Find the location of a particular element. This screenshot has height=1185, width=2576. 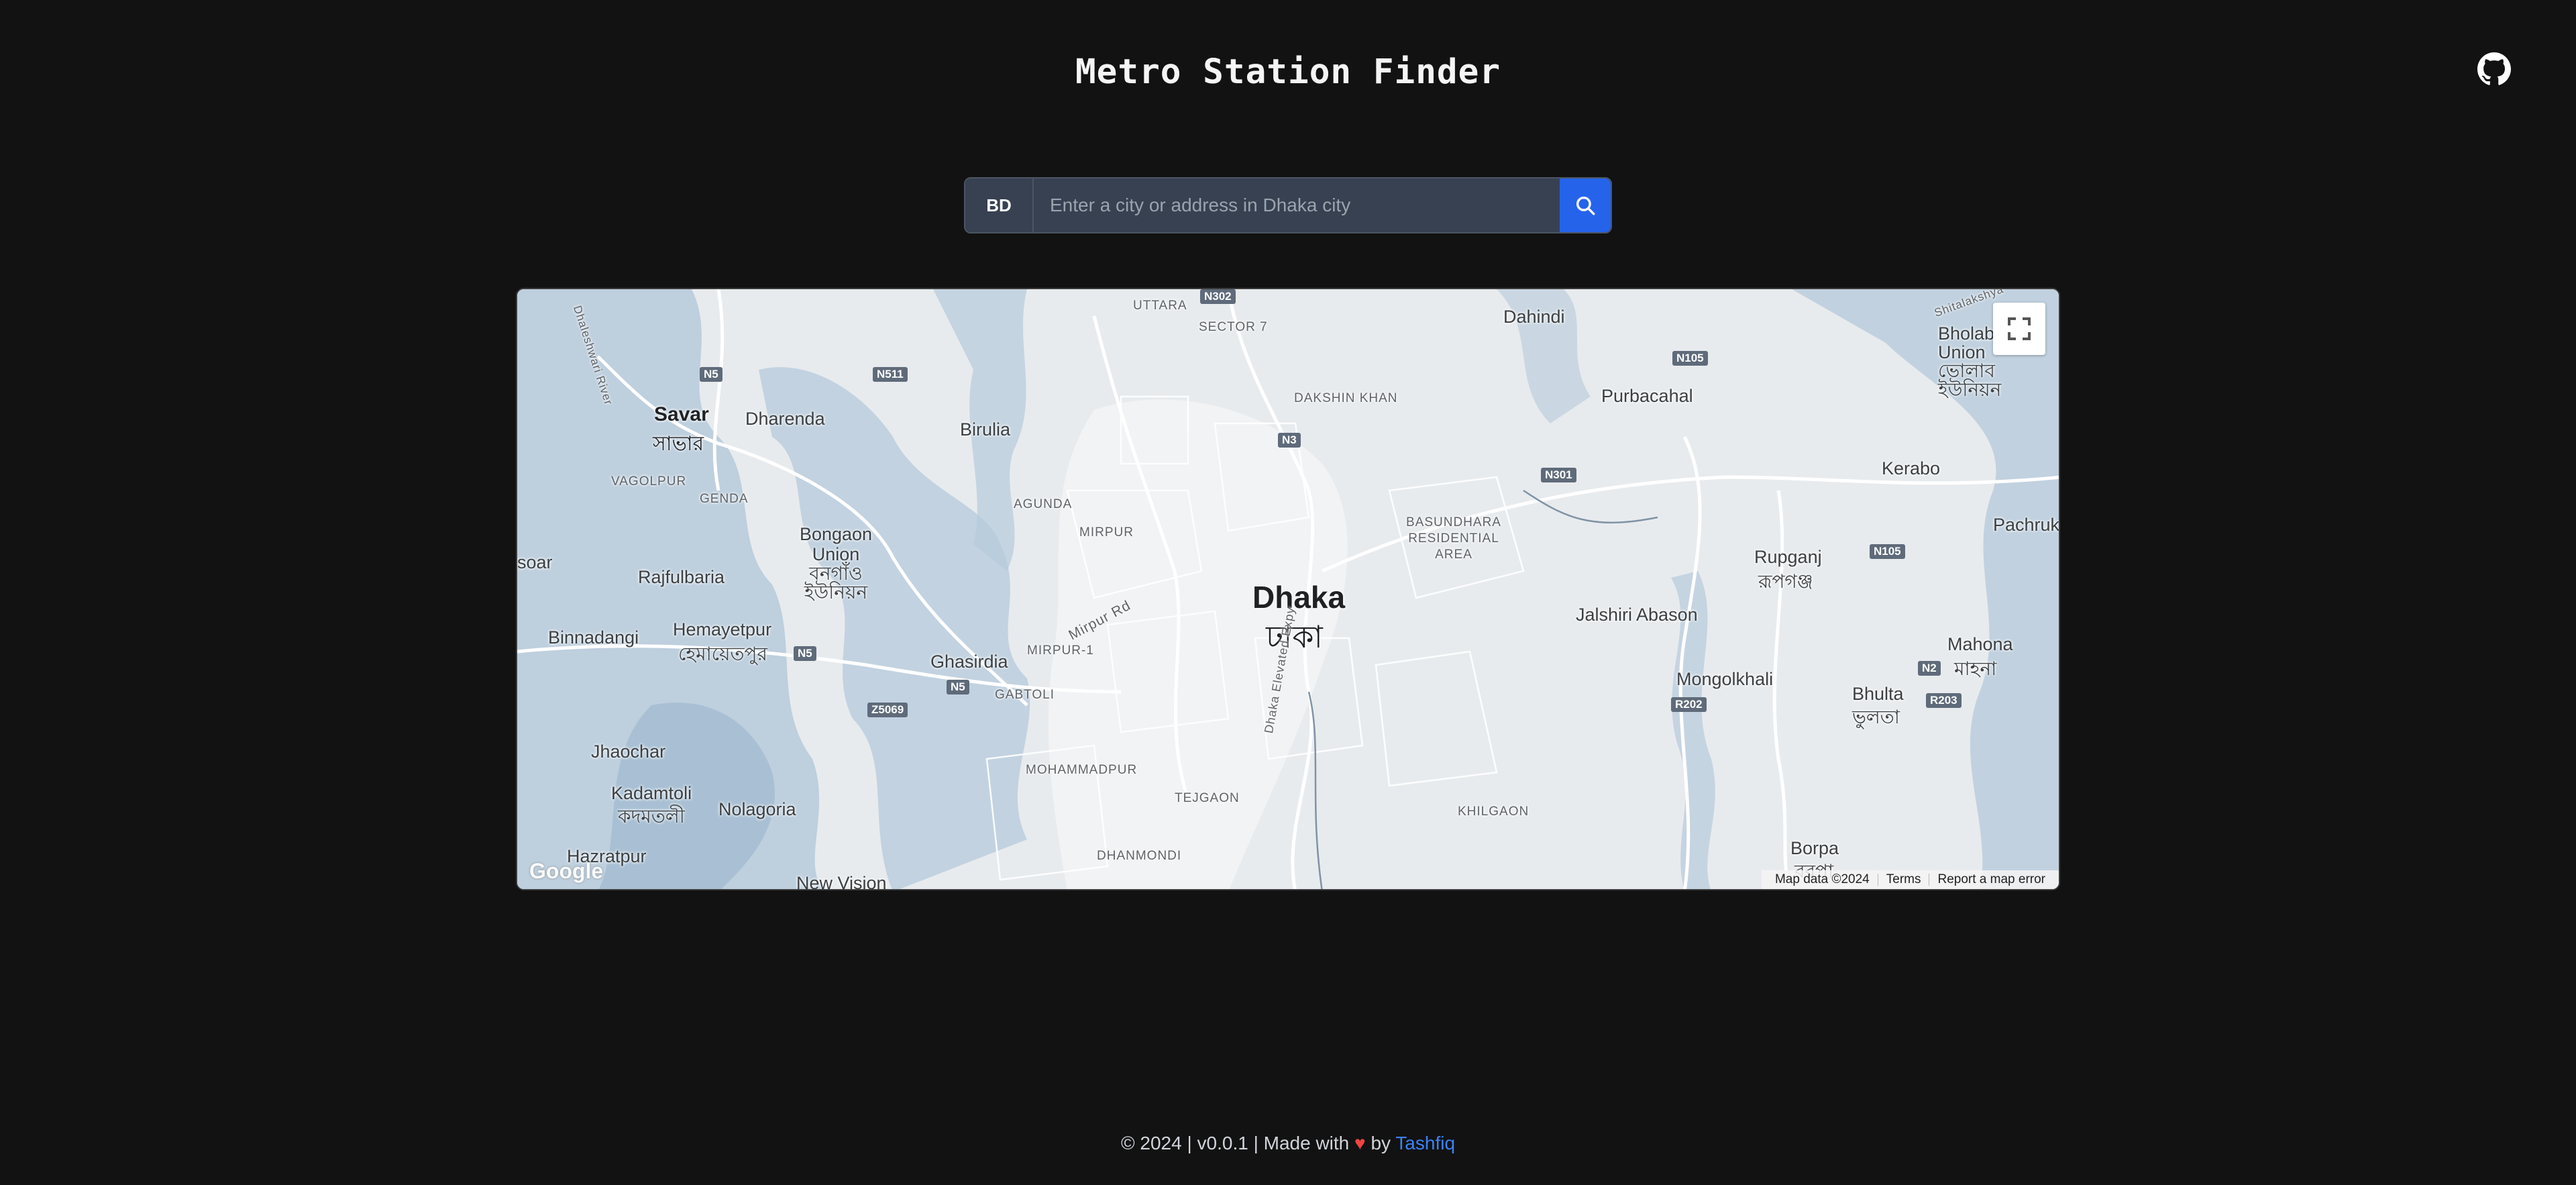

map-label-dharenda: Dharenda is located at coordinates (785, 419).